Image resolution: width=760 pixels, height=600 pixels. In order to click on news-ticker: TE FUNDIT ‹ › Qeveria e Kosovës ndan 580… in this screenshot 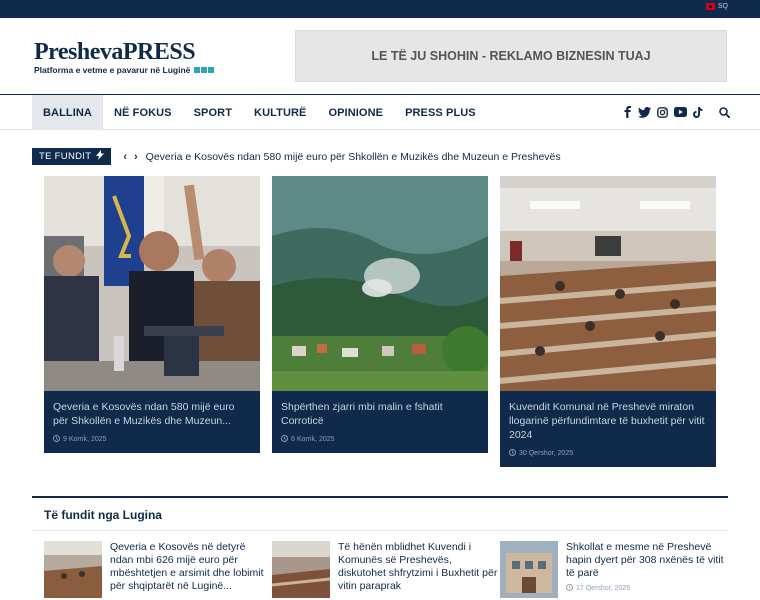, I will do `click(296, 156)`.